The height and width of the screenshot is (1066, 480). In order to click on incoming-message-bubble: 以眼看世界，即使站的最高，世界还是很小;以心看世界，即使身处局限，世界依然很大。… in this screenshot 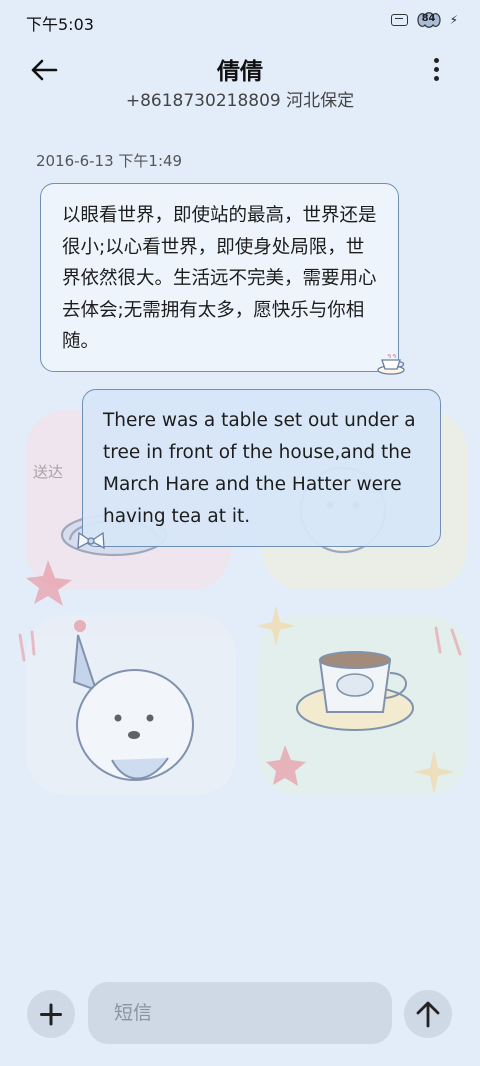, I will do `click(219, 277)`.